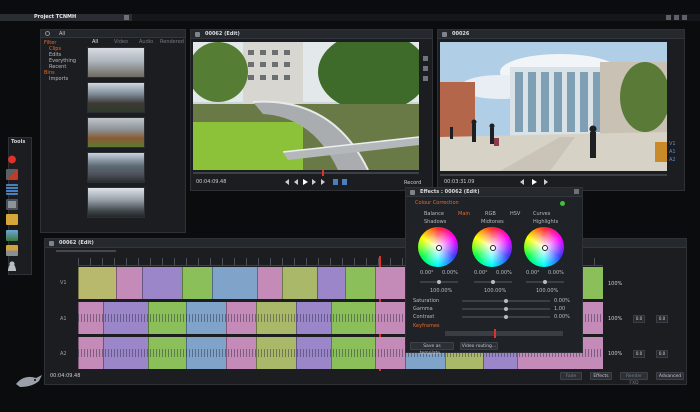  Describe the element at coordinates (55, 17) in the screenshot. I see `project-title: Project TCNMH` at that location.